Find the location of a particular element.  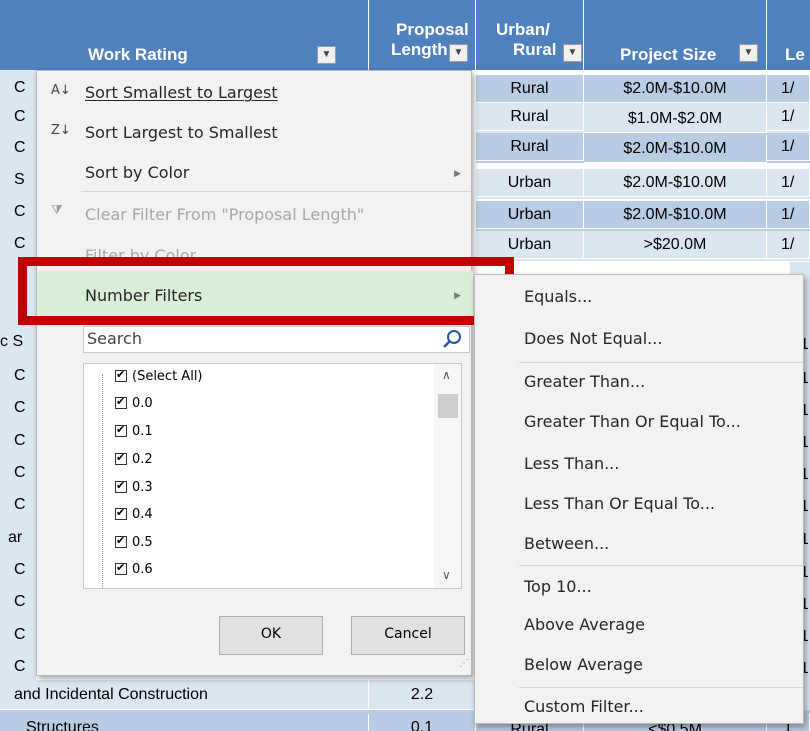

cell-size: >$20.0M is located at coordinates (675, 245).